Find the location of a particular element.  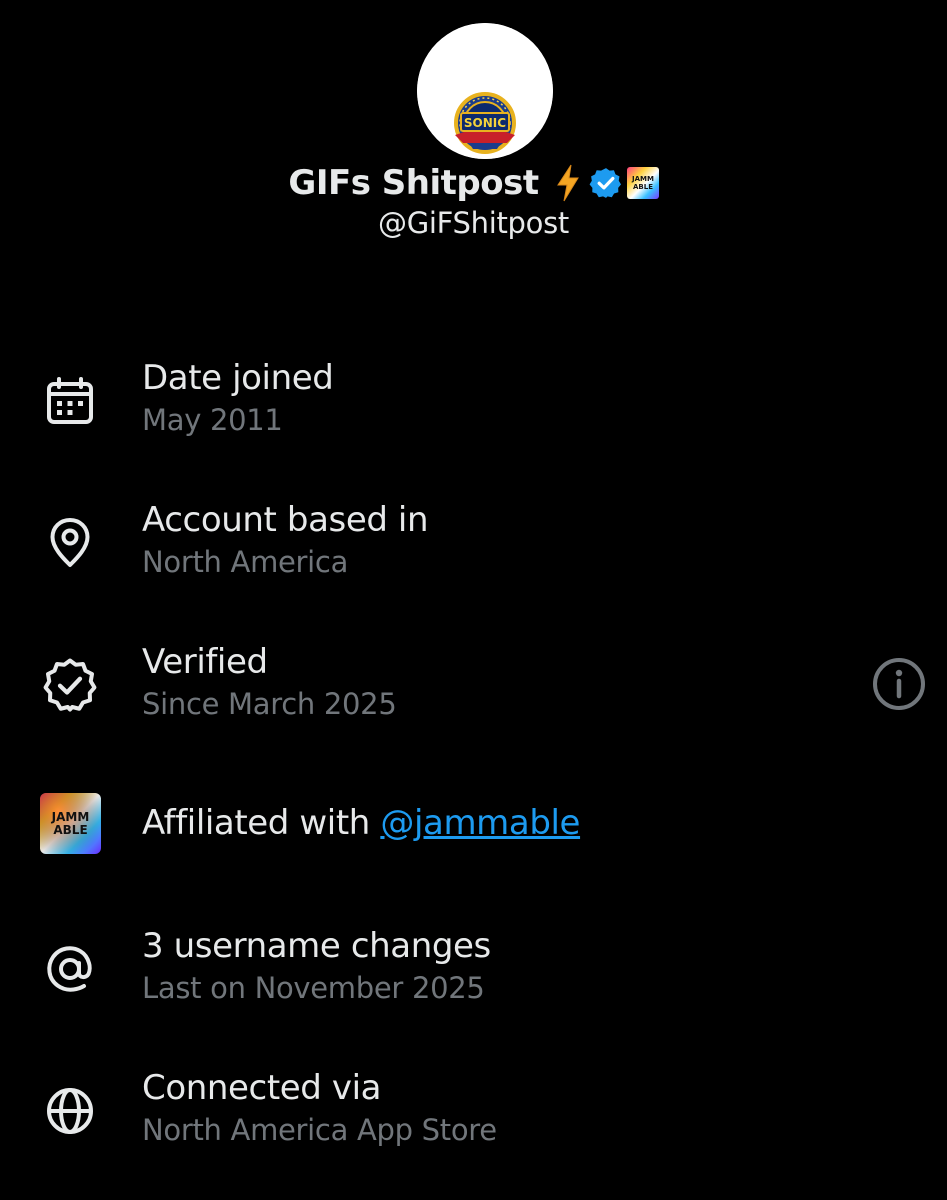

affiliated-line: Affiliated with @jammable is located at coordinates (361, 823).